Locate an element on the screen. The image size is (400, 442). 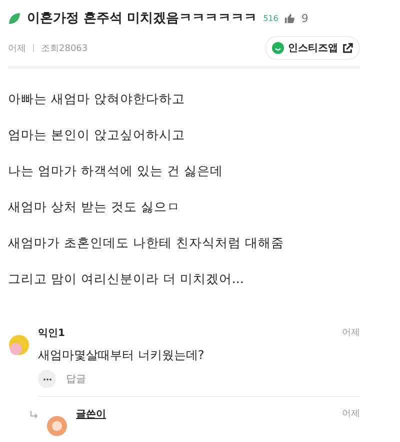
post-title: 이혼가정 혼주석 미치겠음ㅋㅋㅋㅋㅋㅋ is located at coordinates (142, 18).